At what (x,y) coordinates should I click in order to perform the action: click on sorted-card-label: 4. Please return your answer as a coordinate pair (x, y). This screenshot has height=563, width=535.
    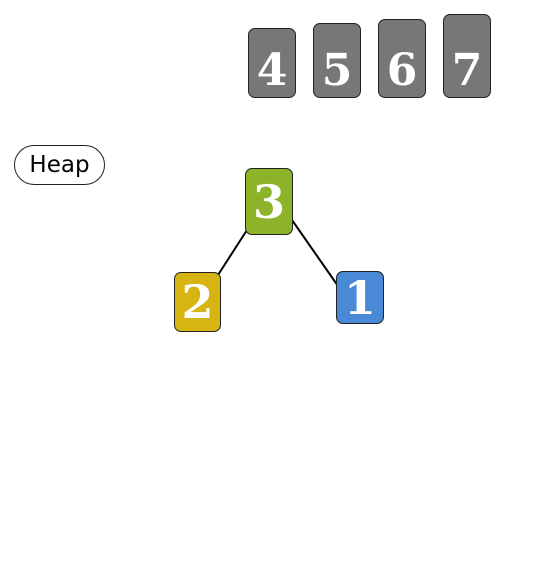
    Looking at the image, I should click on (272, 70).